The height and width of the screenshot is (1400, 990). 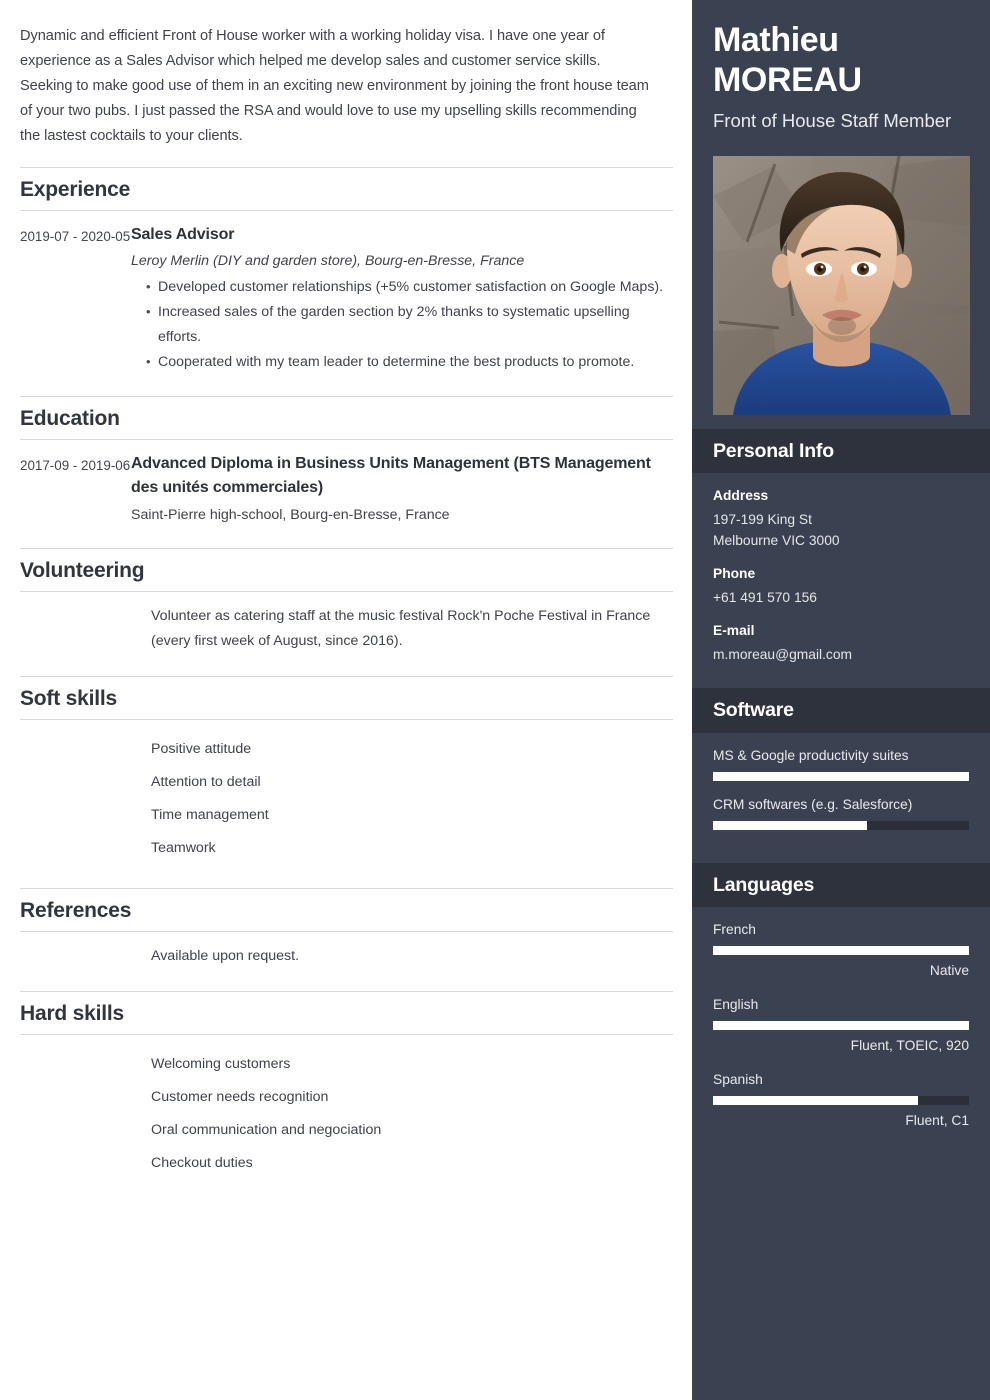 What do you see at coordinates (75, 466) in the screenshot?
I see `entry-dates: 2017-09 - 2019-06` at bounding box center [75, 466].